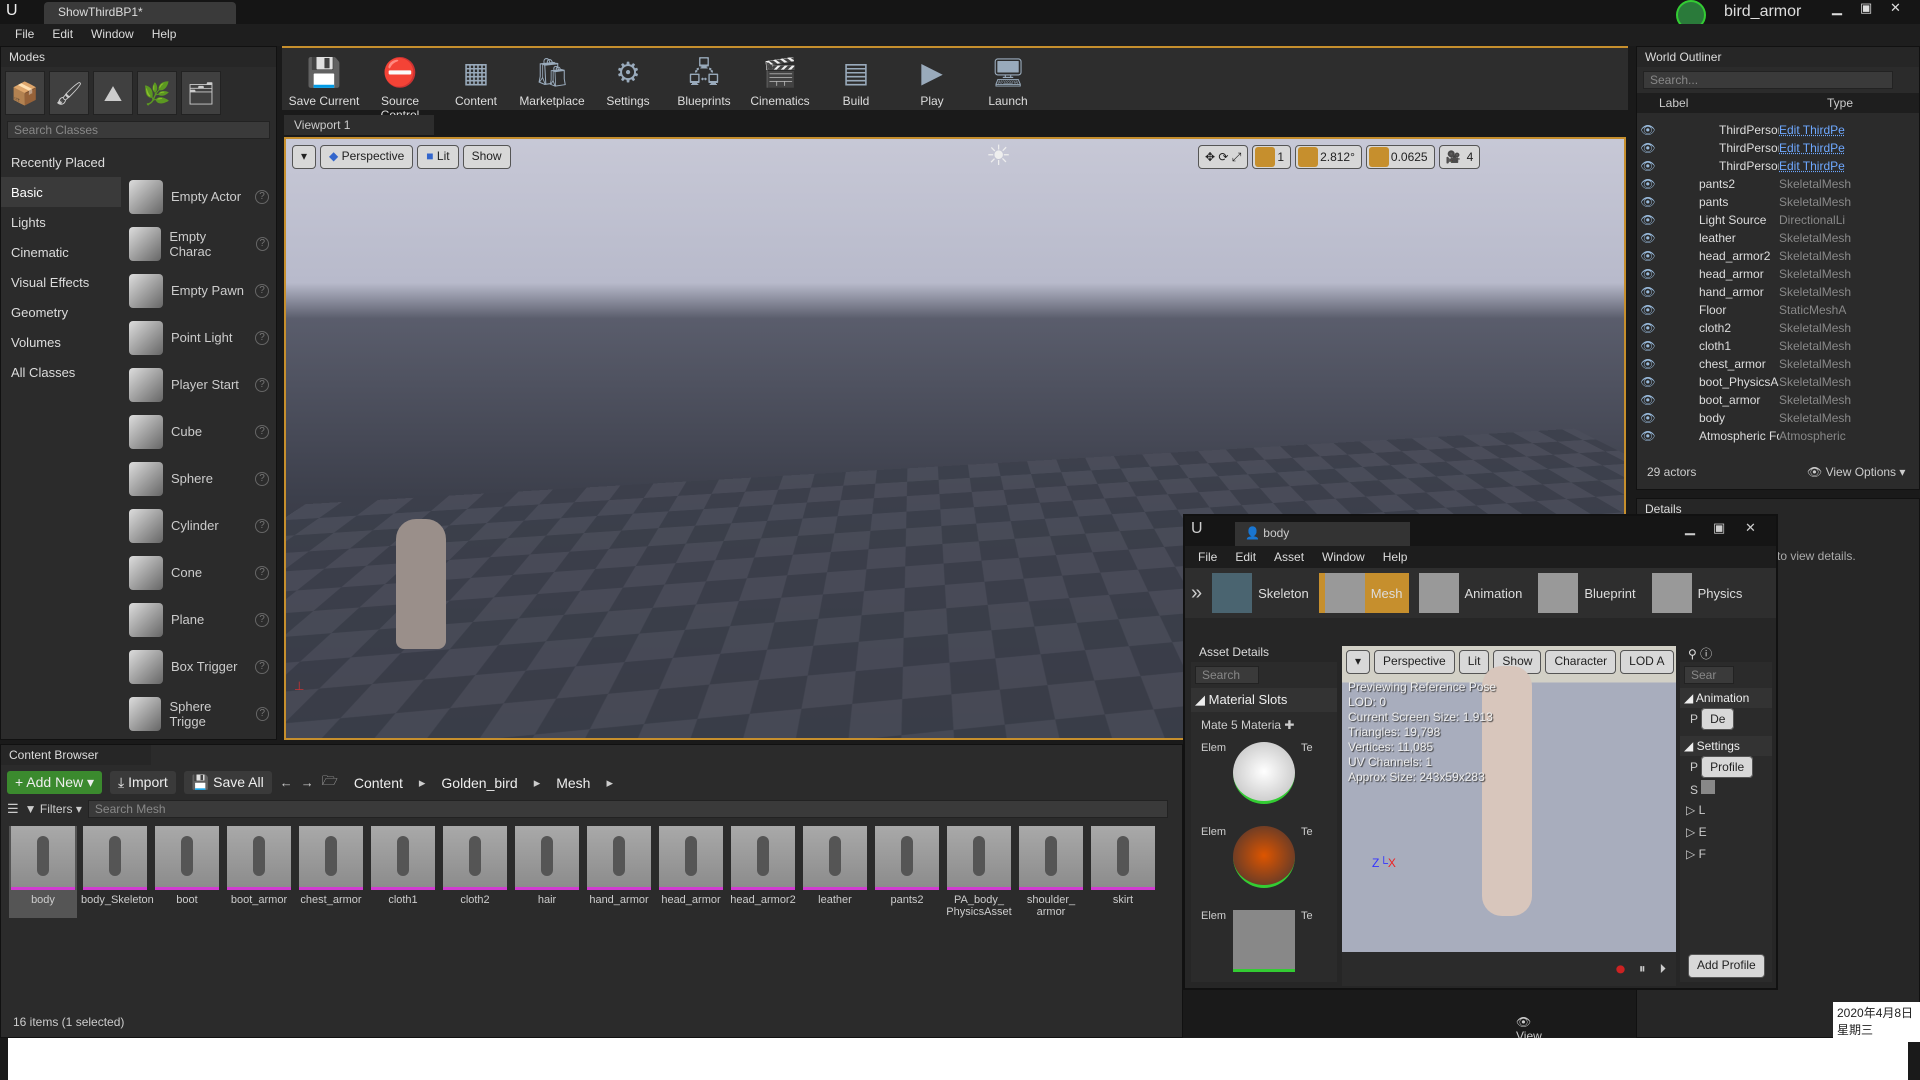 This screenshot has height=1080, width=1920. I want to click on class-item: Box Trigger?, so click(199, 666).